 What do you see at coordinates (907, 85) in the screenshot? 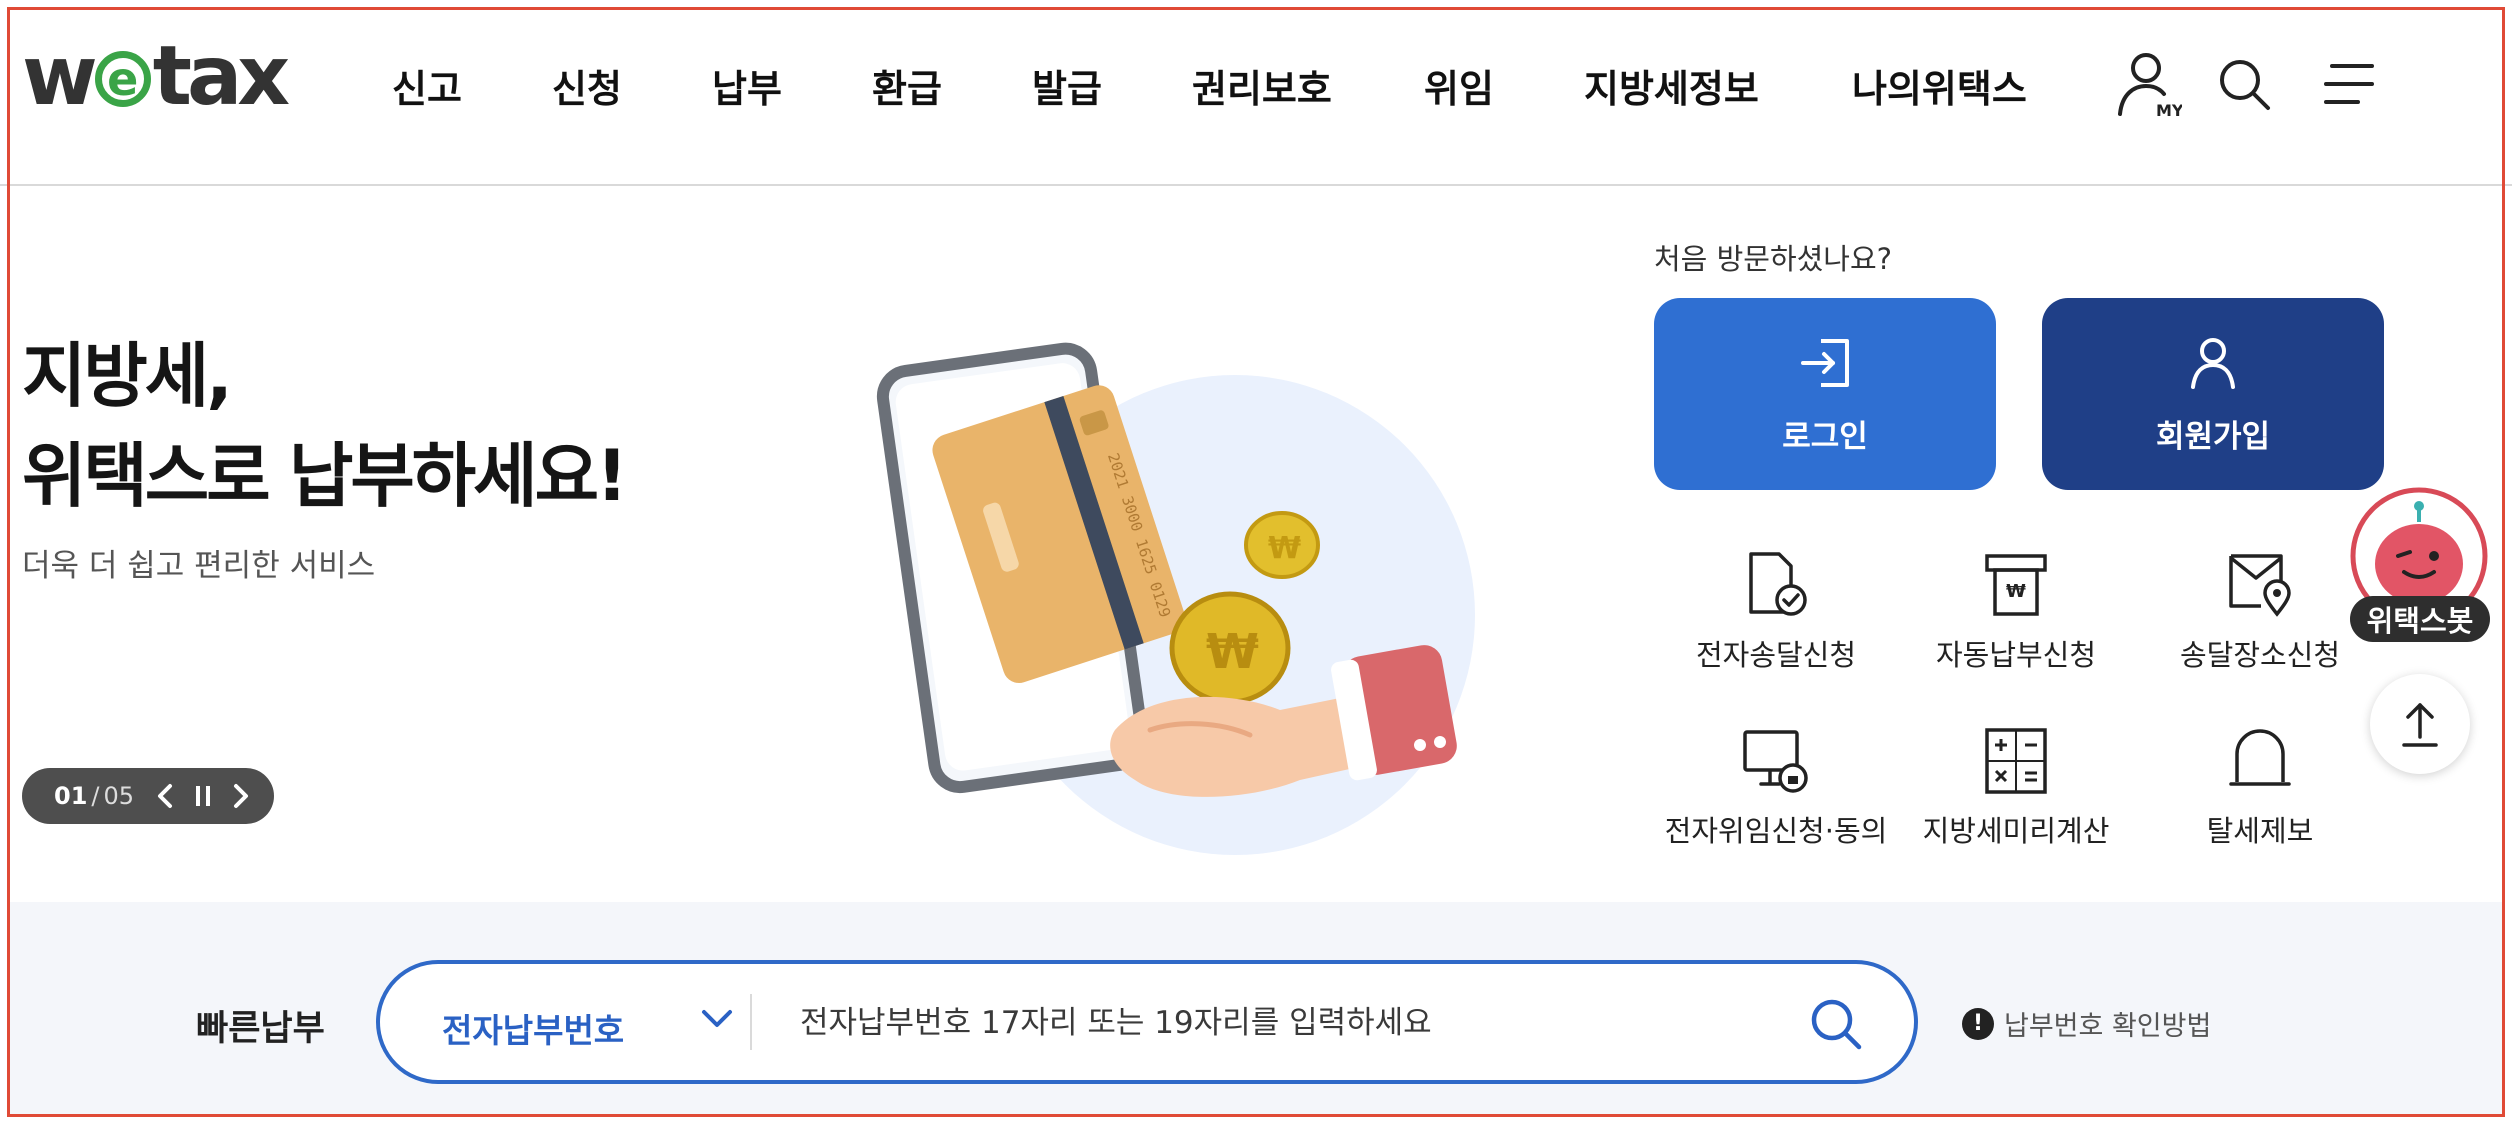
I see `nav-refund: 환급` at bounding box center [907, 85].